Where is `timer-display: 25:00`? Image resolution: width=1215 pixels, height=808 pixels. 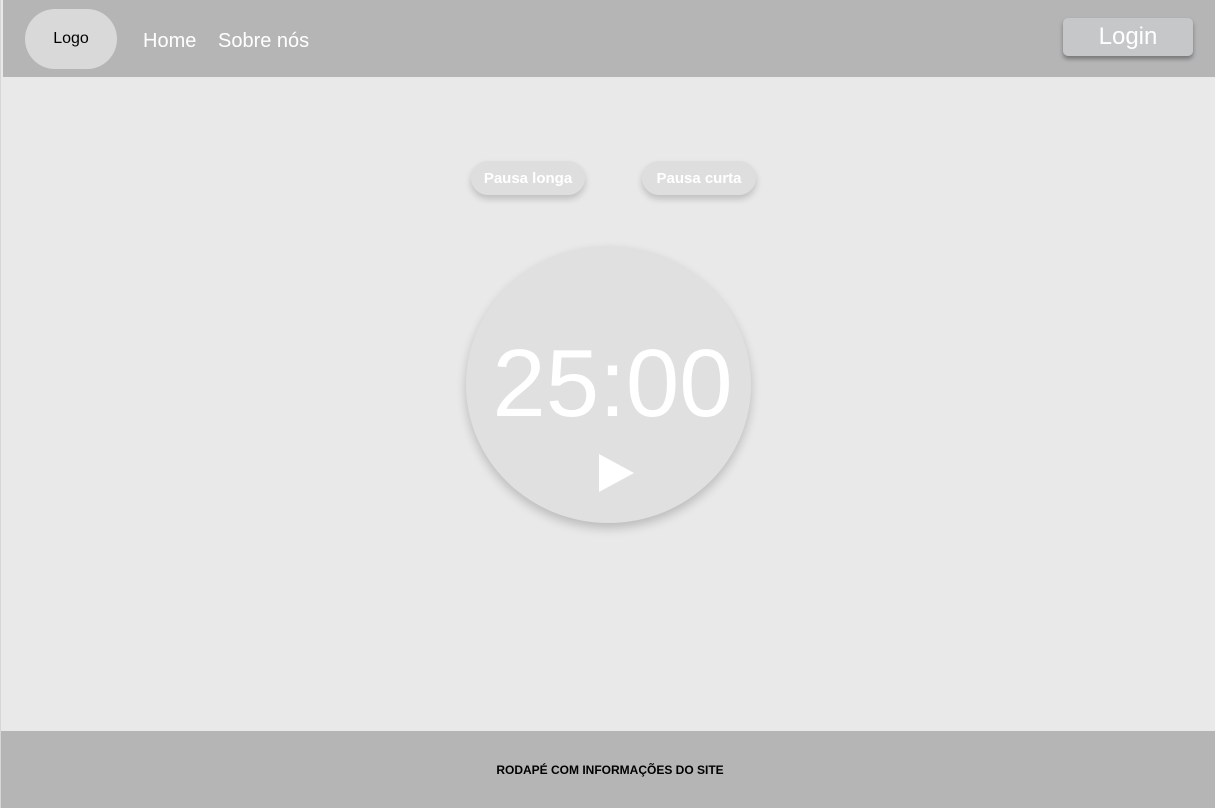
timer-display: 25:00 is located at coordinates (612, 383).